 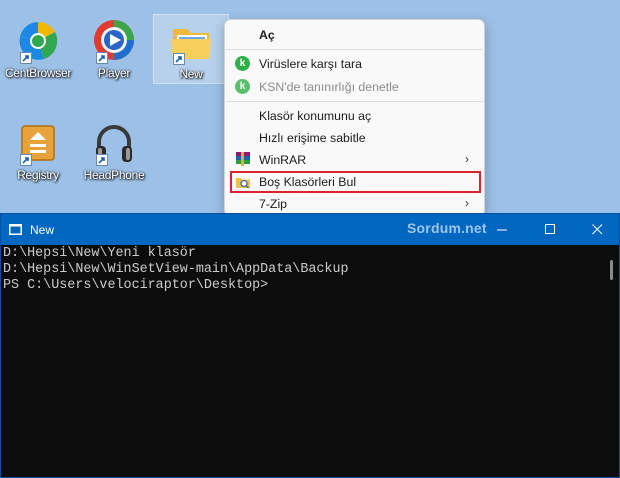 What do you see at coordinates (597, 229) in the screenshot?
I see `close-button` at bounding box center [597, 229].